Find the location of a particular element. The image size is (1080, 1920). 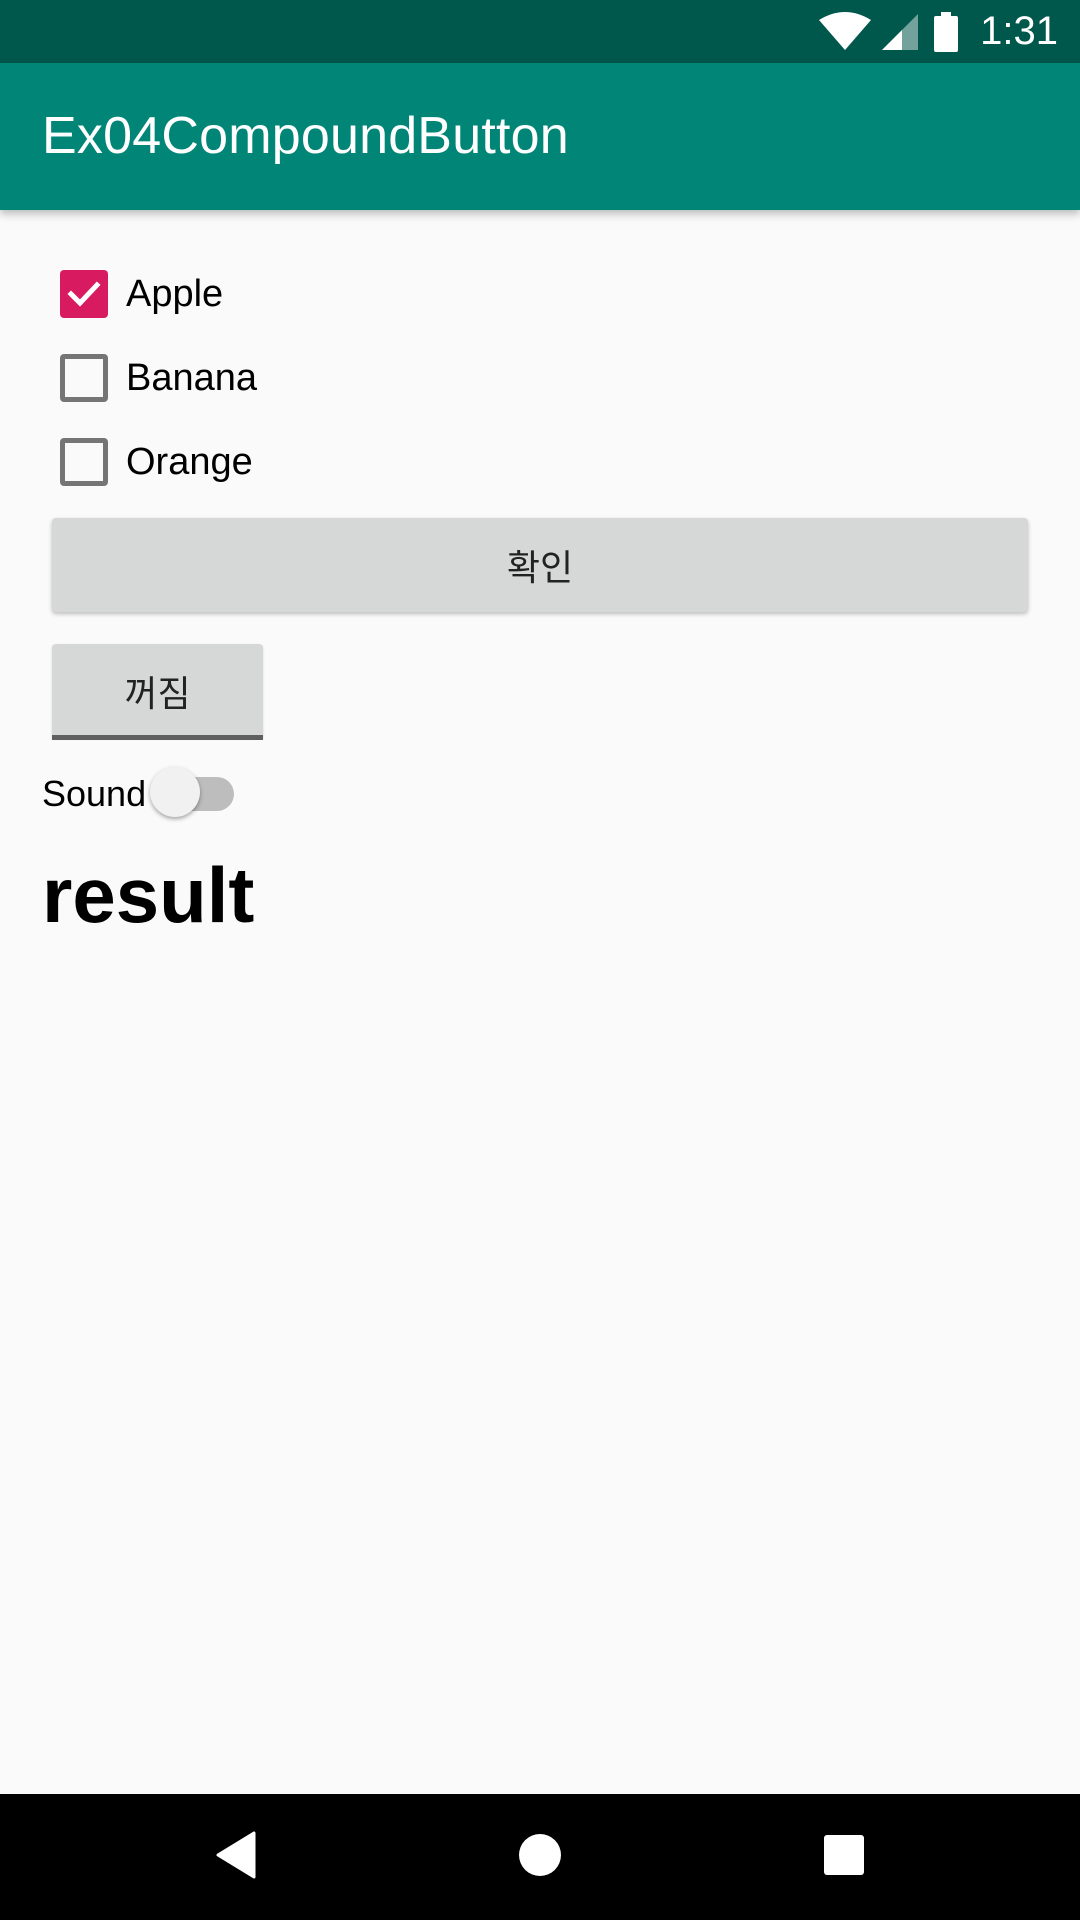

checkbox-checked-icon is located at coordinates (84, 294).